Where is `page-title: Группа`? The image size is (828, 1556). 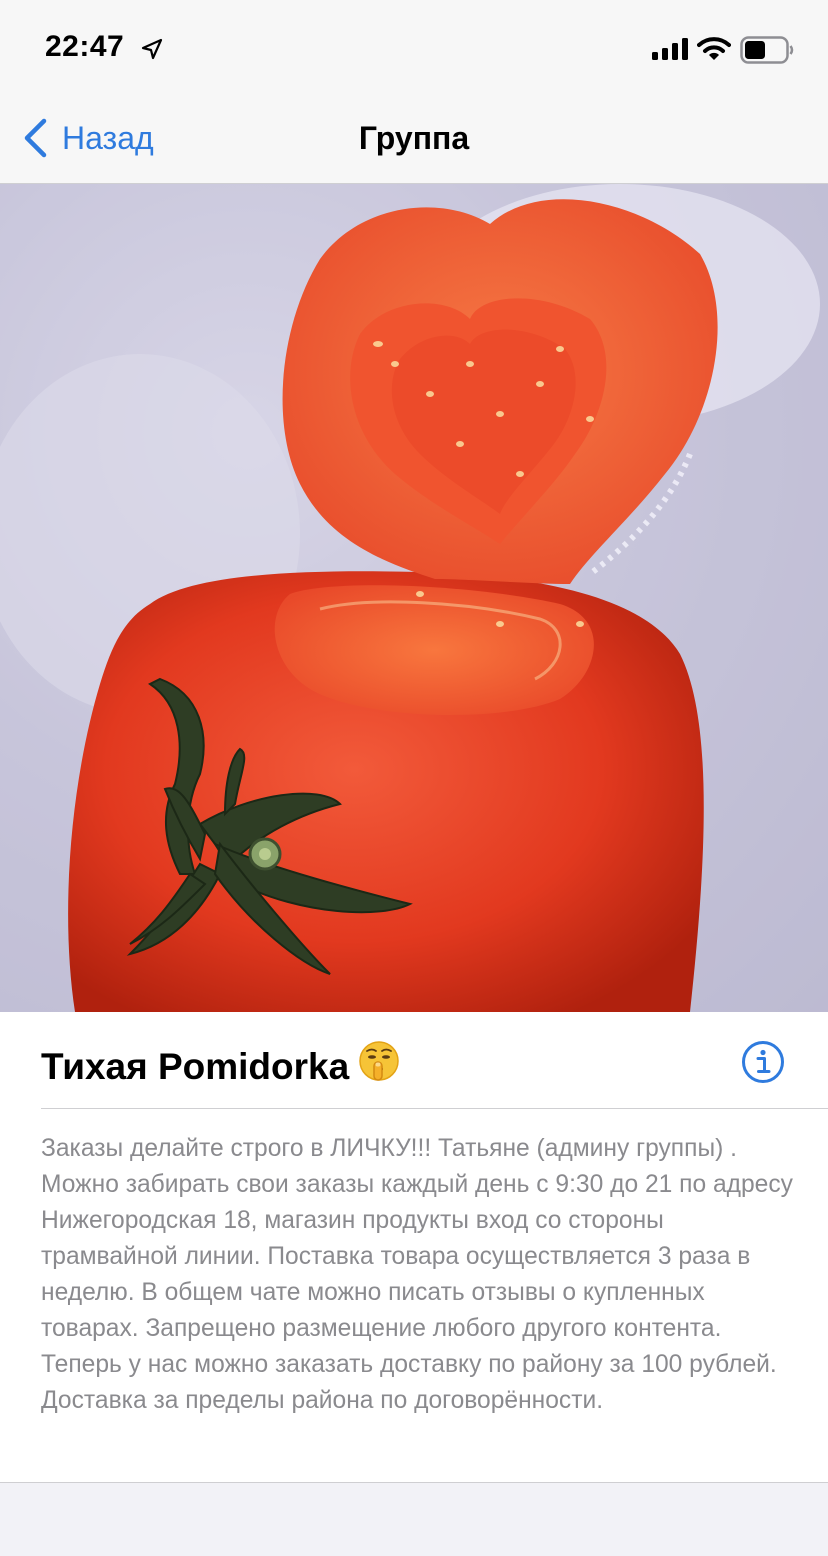
page-title: Группа is located at coordinates (414, 138).